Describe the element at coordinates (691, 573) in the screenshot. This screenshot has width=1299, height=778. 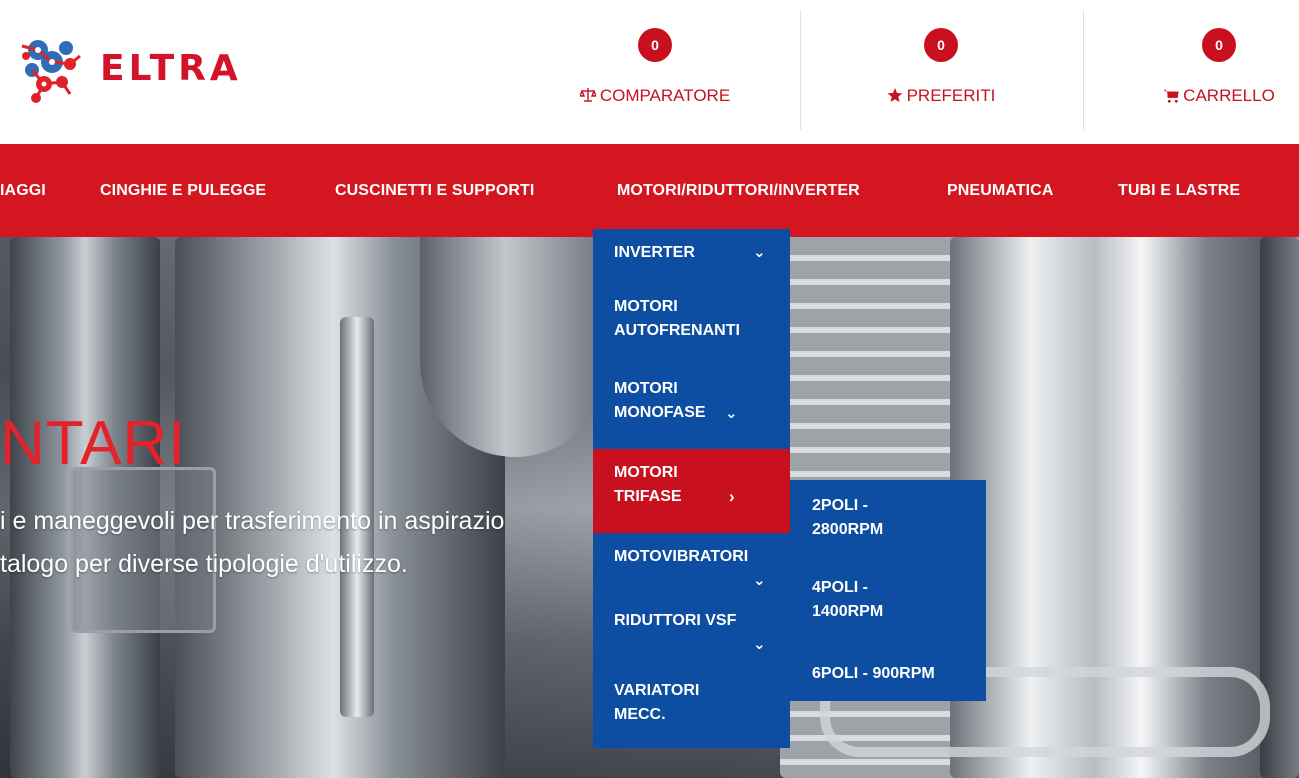
I see `menu-item-motovibratori: MOTOVIBRATORI ⌄` at that location.